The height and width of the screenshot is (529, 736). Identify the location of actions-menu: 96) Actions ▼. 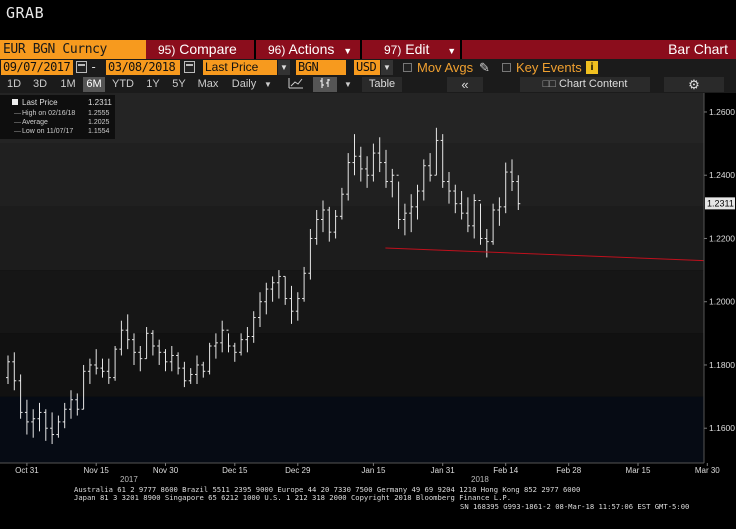
(310, 49).